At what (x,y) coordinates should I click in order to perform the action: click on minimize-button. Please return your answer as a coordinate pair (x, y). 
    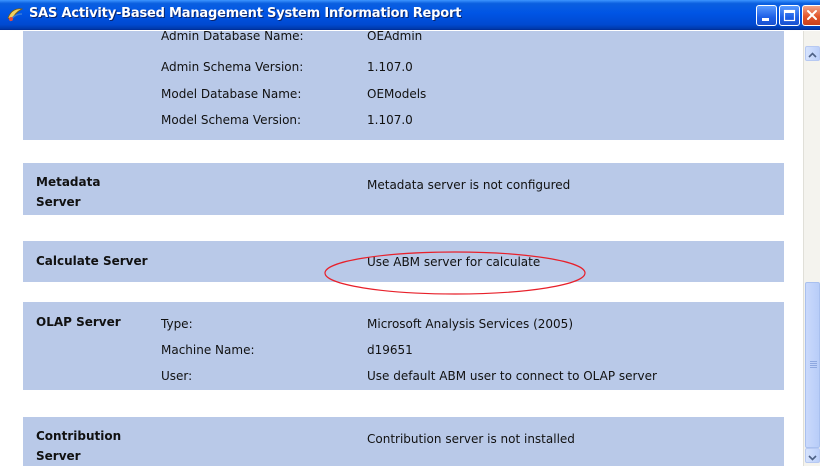
    Looking at the image, I should click on (766, 15).